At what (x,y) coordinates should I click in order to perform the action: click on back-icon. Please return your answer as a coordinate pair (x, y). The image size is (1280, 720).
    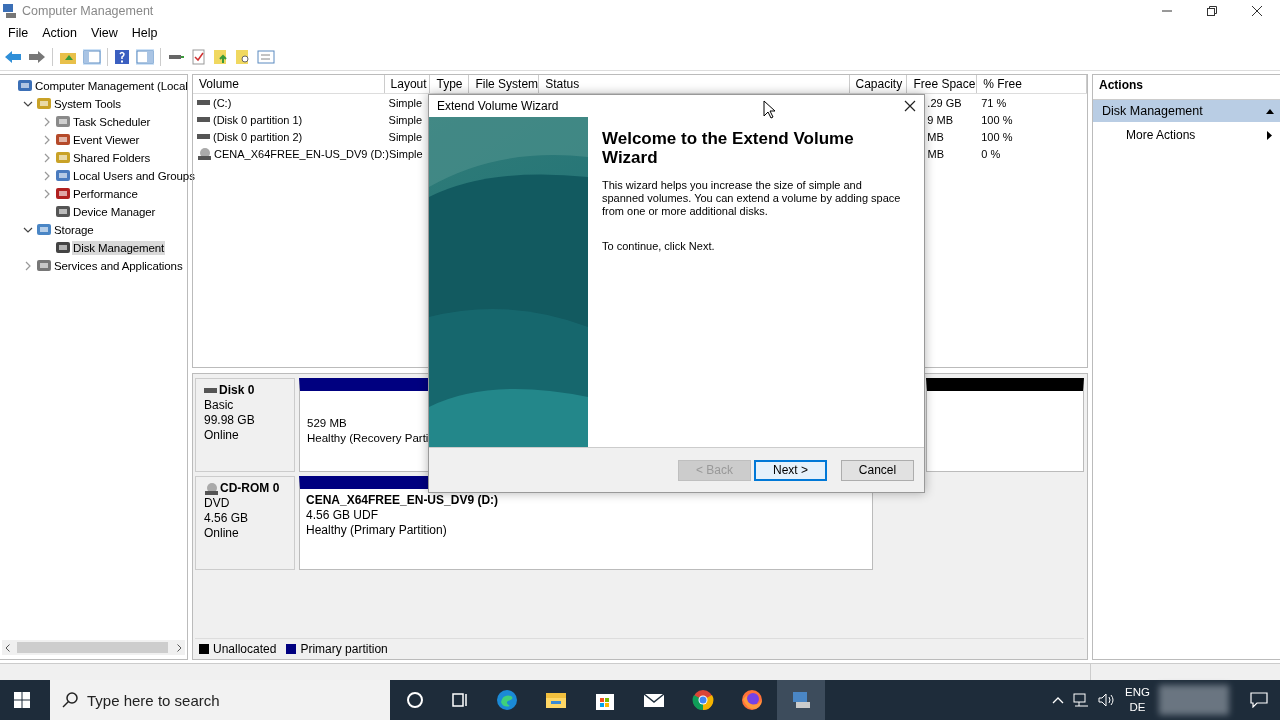
    Looking at the image, I should click on (13, 57).